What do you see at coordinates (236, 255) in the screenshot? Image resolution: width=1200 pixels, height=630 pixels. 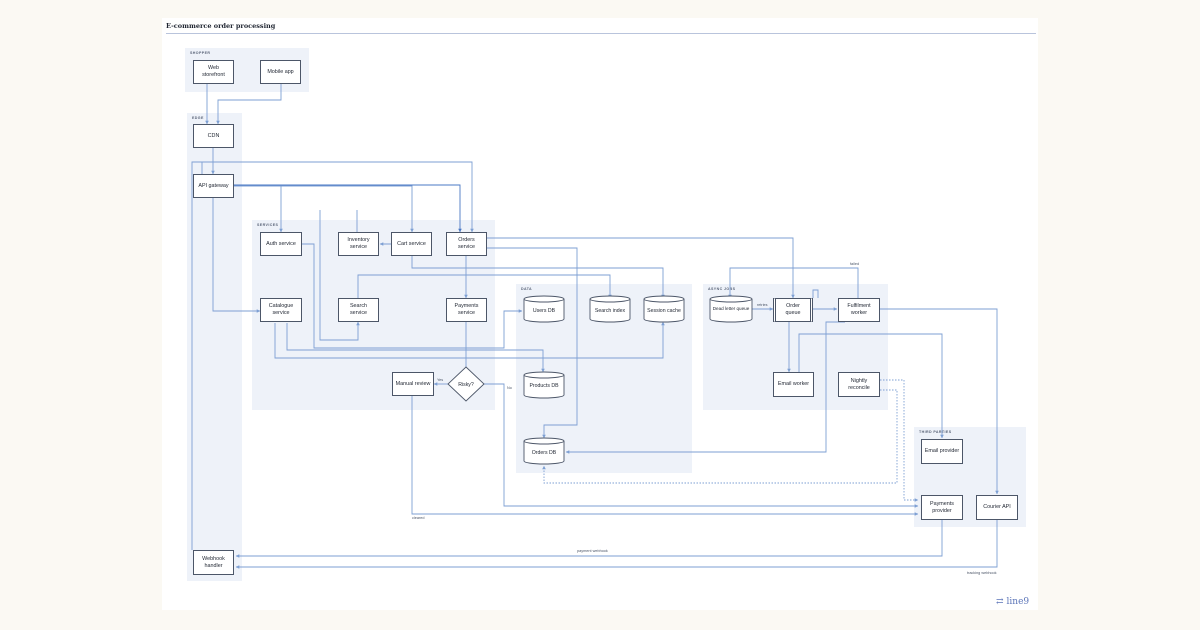 I see `edge-gateway-to-catalogue` at bounding box center [236, 255].